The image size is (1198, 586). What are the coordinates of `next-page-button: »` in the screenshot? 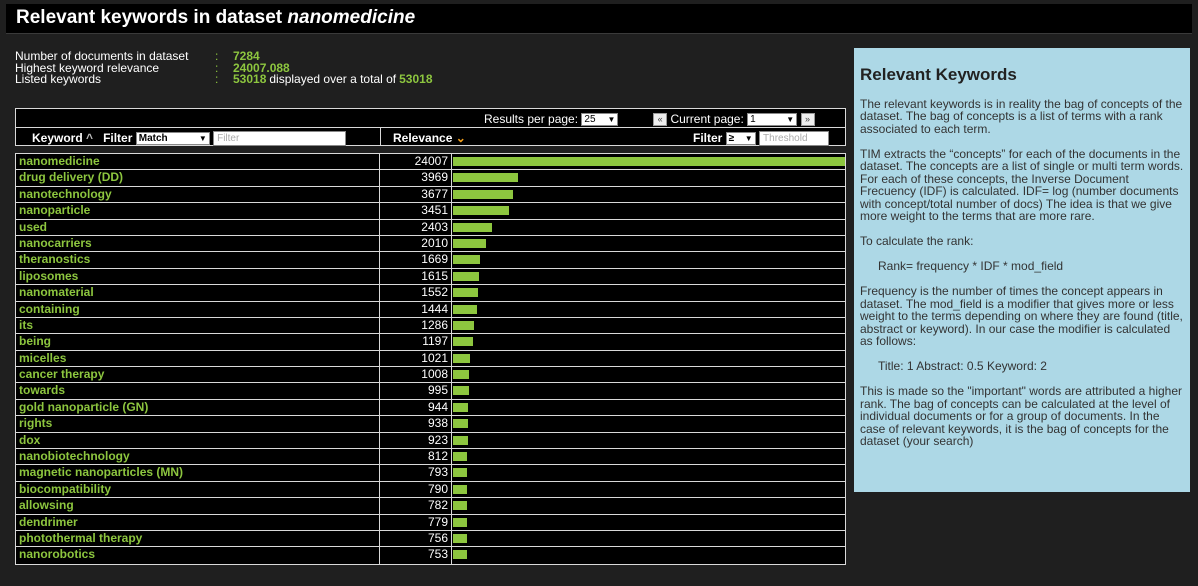 It's located at (807, 120).